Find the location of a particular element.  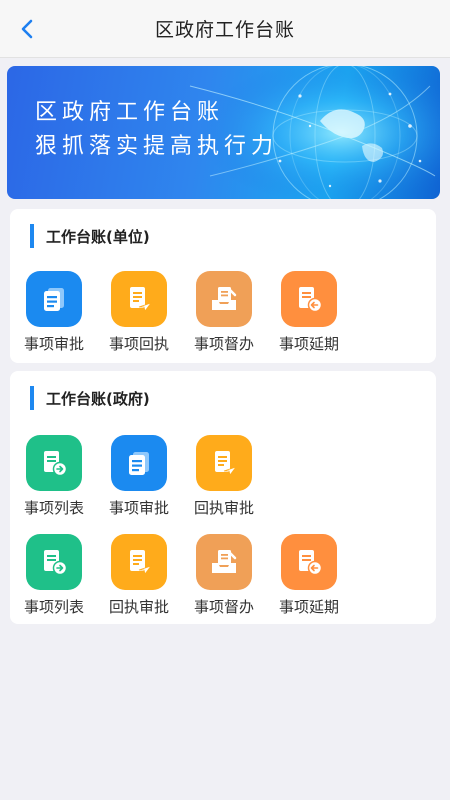

gov-item-supervise: 事项督办 is located at coordinates (224, 575).